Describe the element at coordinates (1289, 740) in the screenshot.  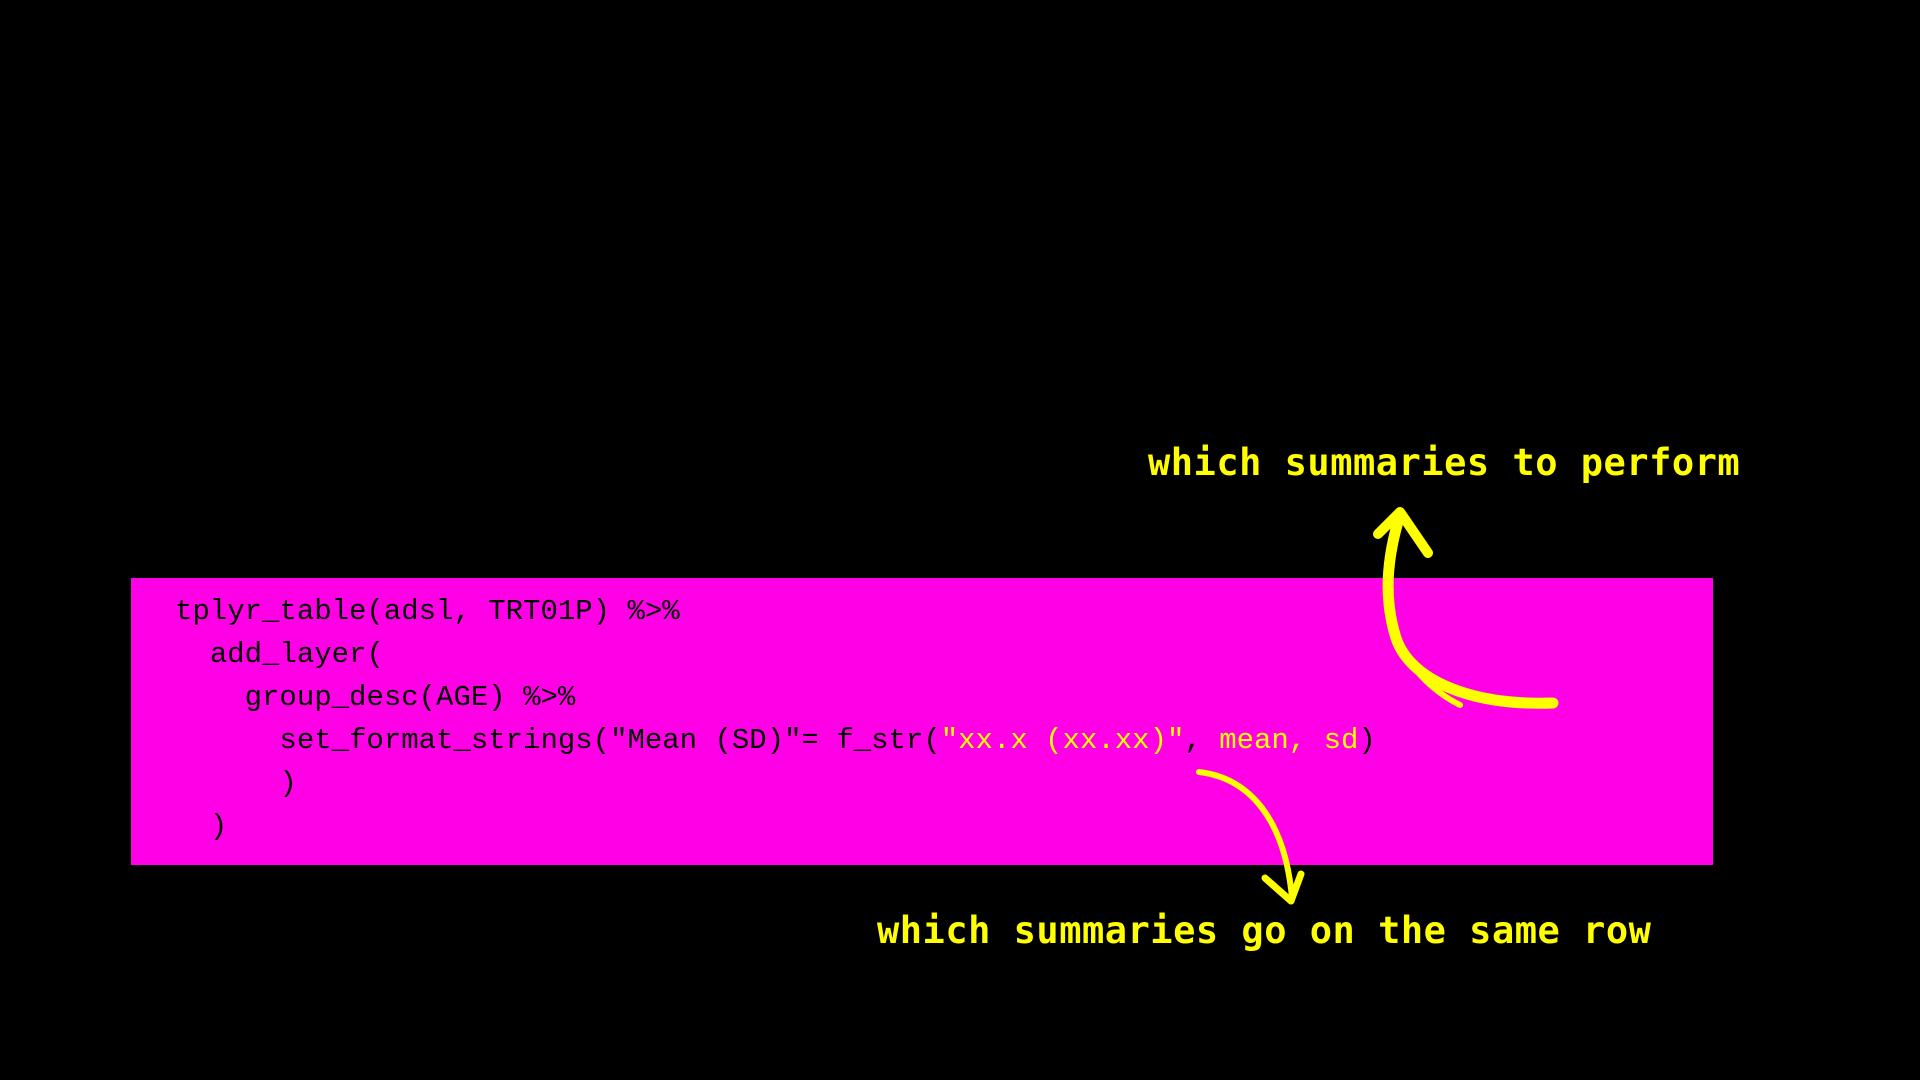
I see `summary-args-highlight: mean, sd` at that location.